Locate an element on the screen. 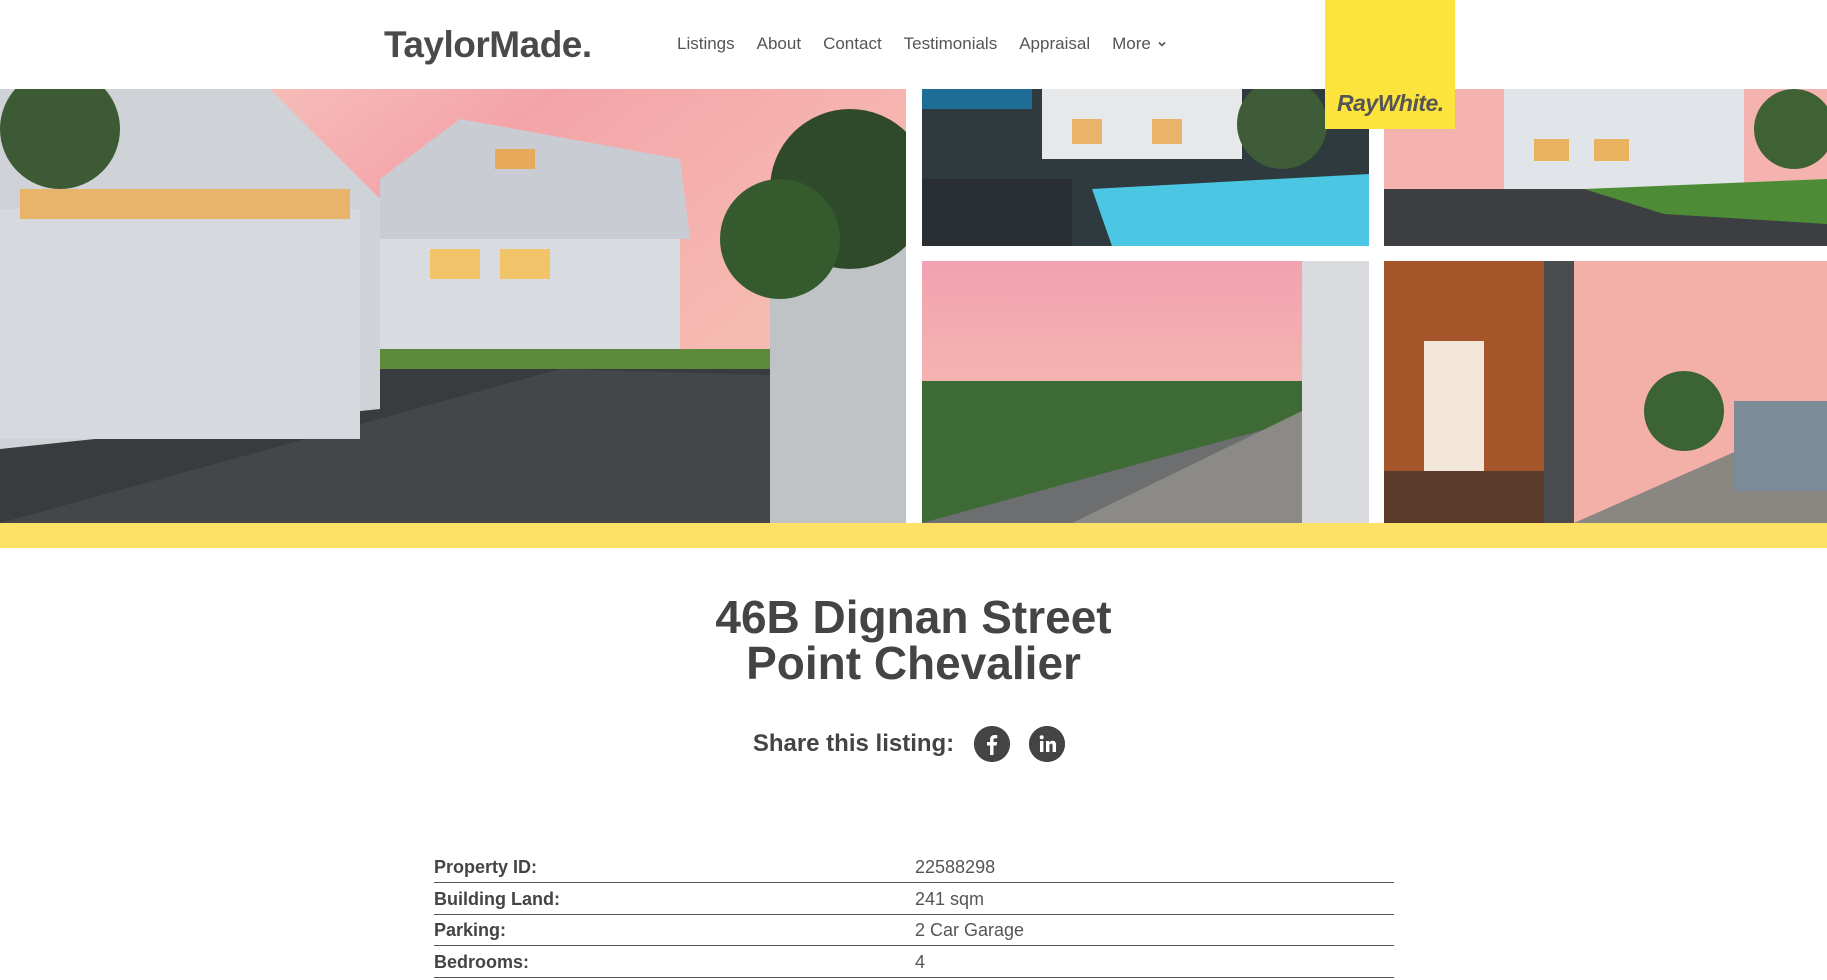 This screenshot has height=980, width=1827. detail-row-bedrooms: Bedrooms: 4 is located at coordinates (914, 963).